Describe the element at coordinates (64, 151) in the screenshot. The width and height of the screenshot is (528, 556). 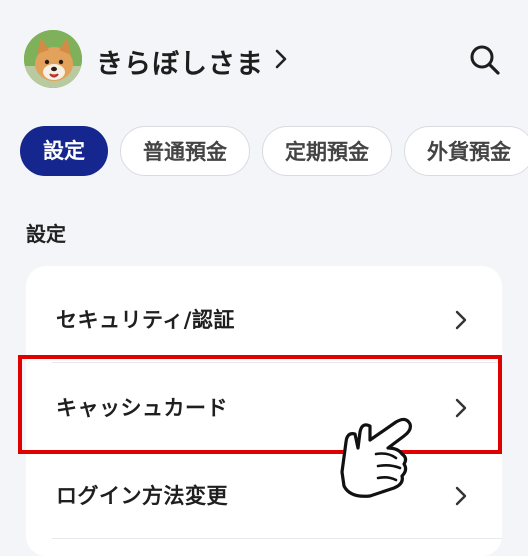
I see `tab-settings: 設定` at that location.